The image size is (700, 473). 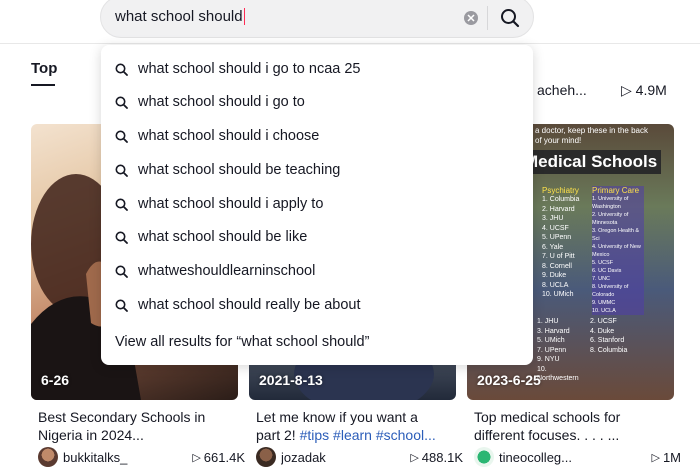 I want to click on bottom-list-item: 9. NYU, so click(x=548, y=359).